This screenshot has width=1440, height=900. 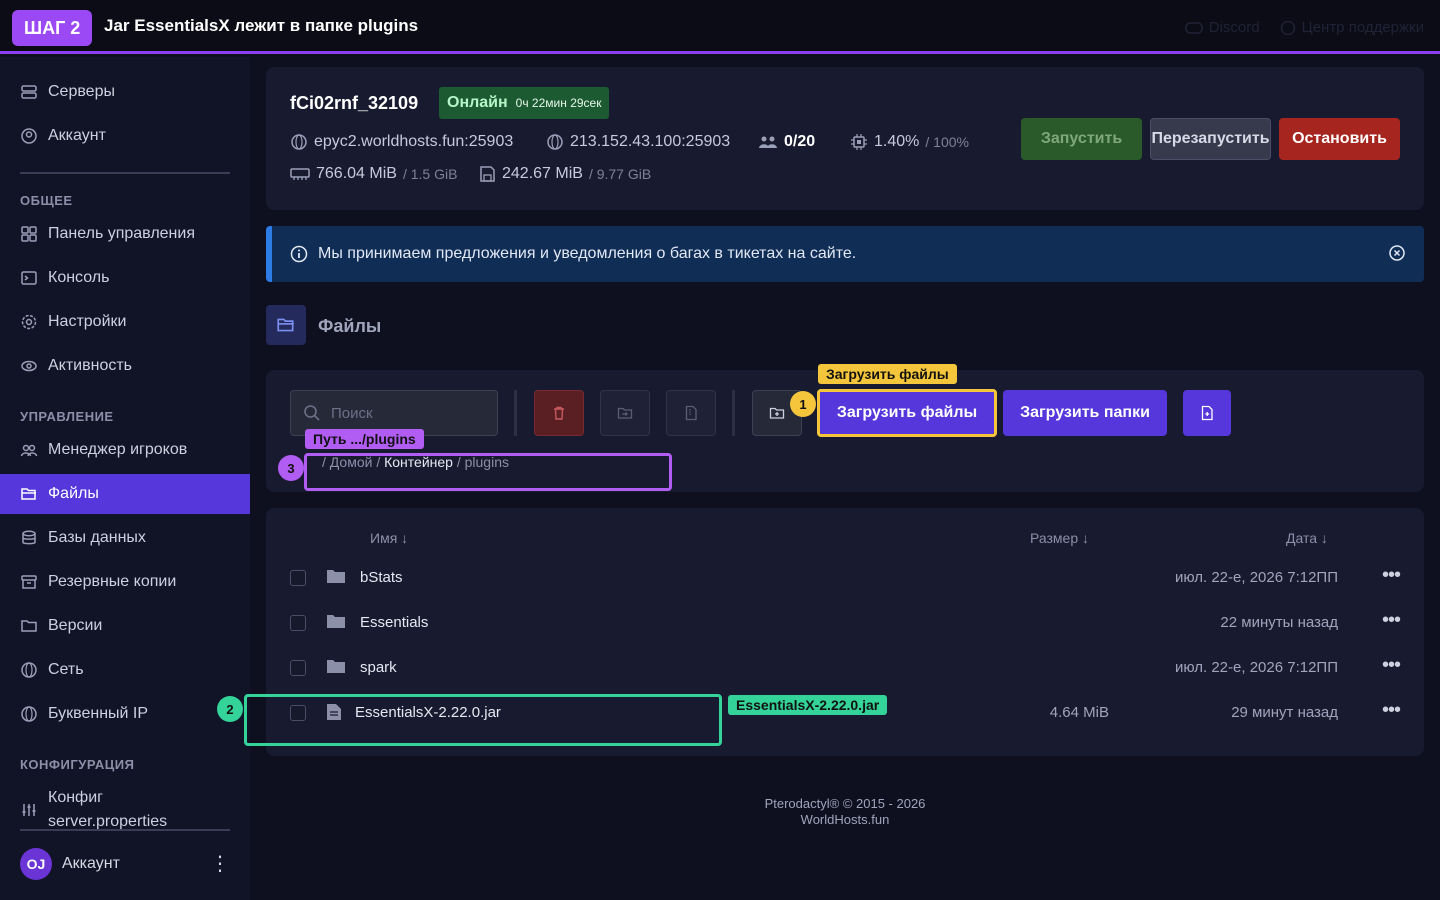 What do you see at coordinates (300, 174) in the screenshot?
I see `memory-icon` at bounding box center [300, 174].